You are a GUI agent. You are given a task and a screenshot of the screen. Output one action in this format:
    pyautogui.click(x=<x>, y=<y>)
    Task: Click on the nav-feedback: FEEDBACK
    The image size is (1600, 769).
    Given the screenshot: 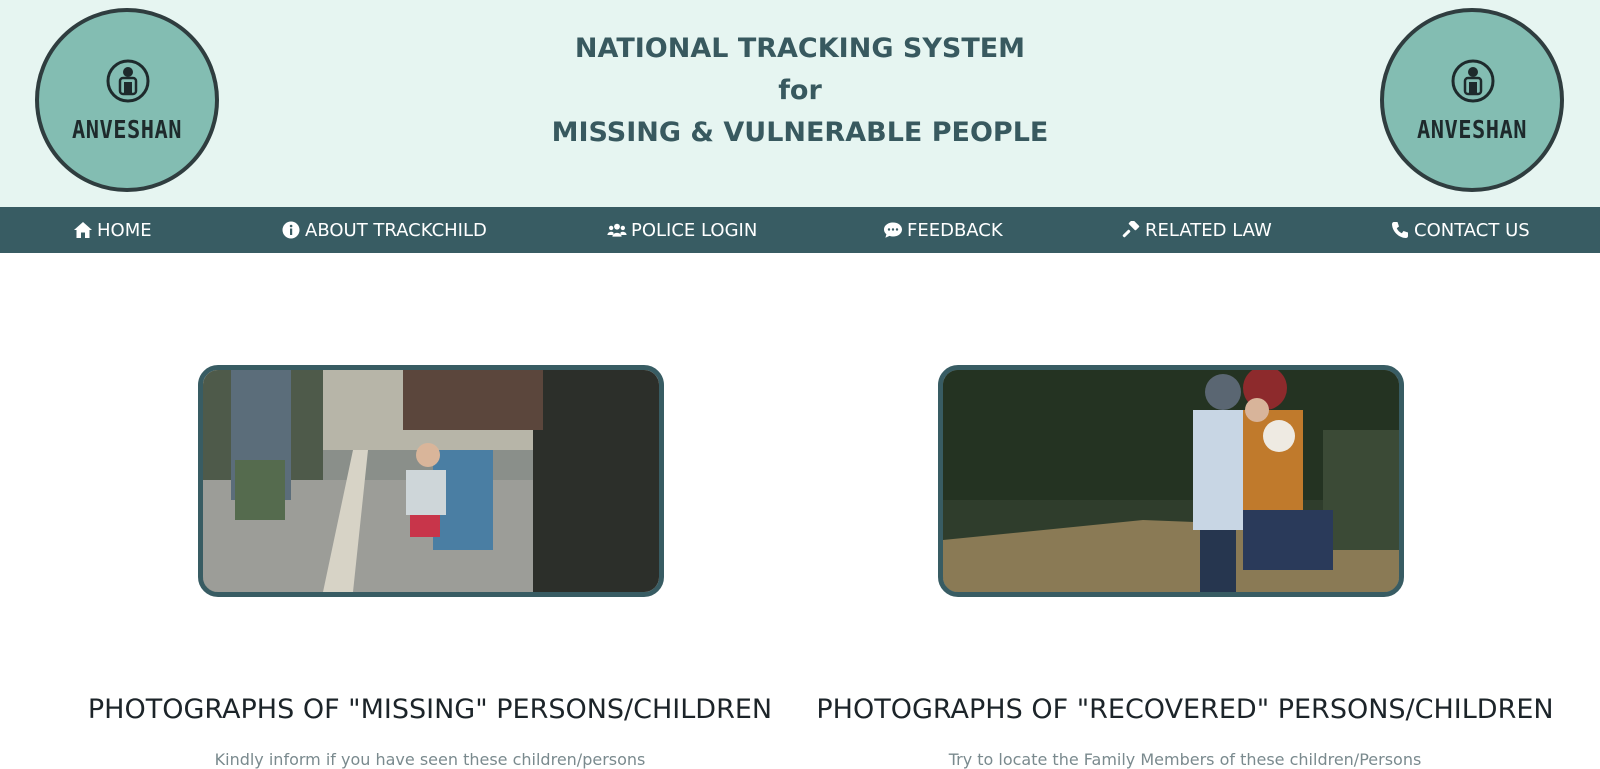 What is the action you would take?
    pyautogui.click(x=943, y=230)
    